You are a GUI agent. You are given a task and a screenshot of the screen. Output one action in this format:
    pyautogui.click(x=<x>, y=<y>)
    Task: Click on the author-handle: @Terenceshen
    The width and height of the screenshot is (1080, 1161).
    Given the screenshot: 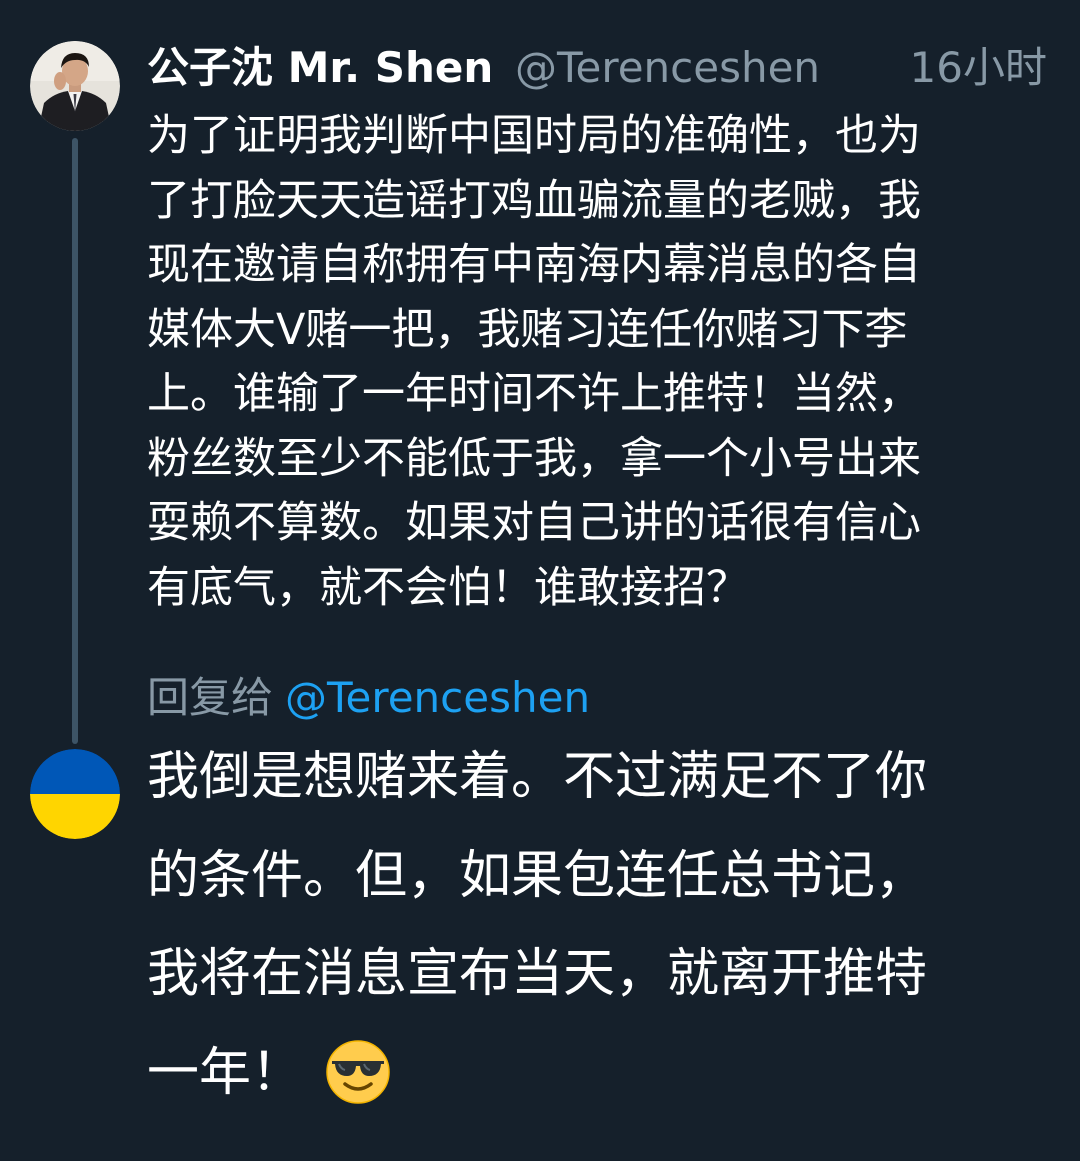 What is the action you would take?
    pyautogui.click(x=667, y=68)
    